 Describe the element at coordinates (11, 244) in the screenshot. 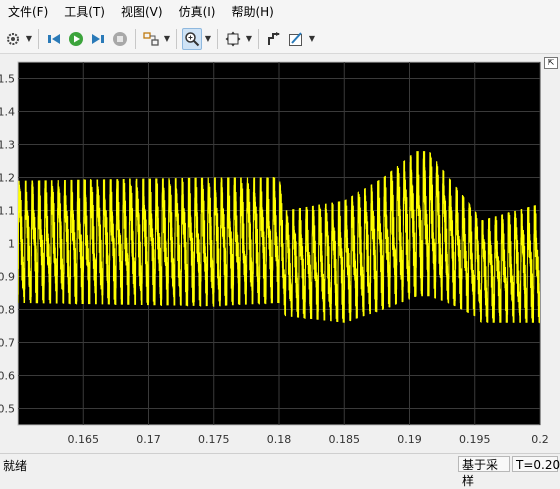

I see `y-tick-label: 1` at that location.